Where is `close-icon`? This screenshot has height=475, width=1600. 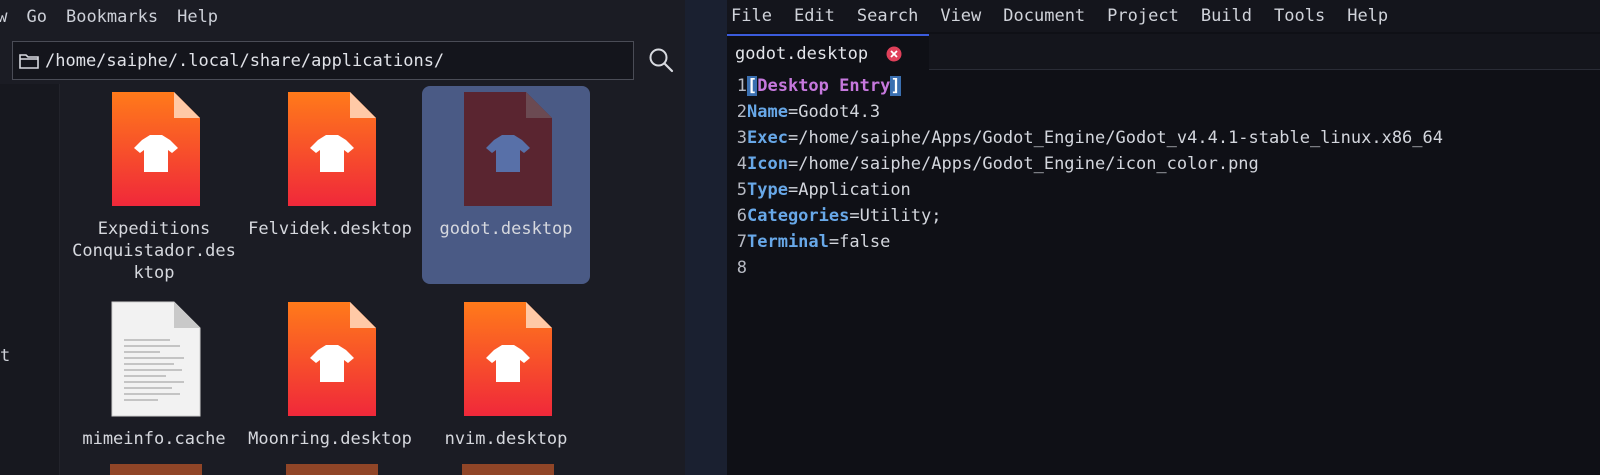
close-icon is located at coordinates (894, 53).